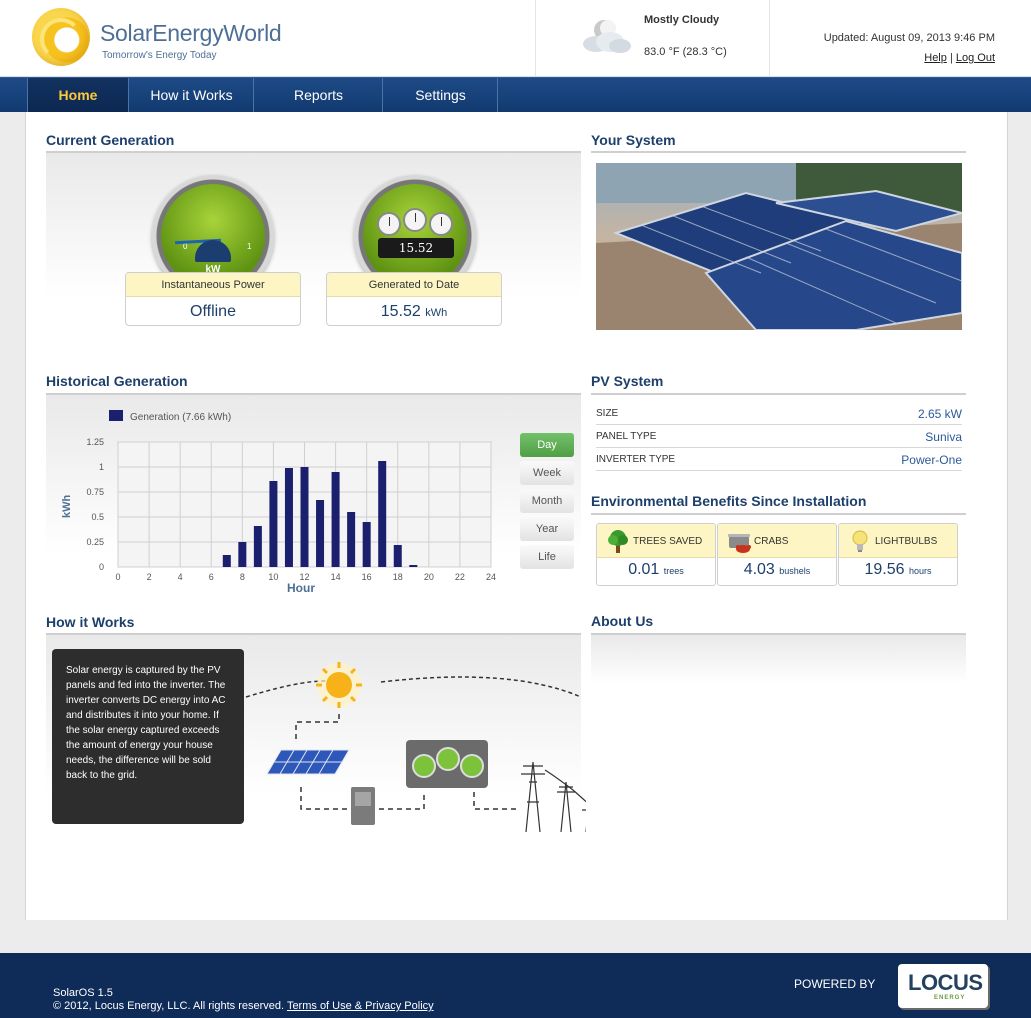 This screenshot has height=1018, width=1031. I want to click on range-button-year: Year, so click(547, 529).